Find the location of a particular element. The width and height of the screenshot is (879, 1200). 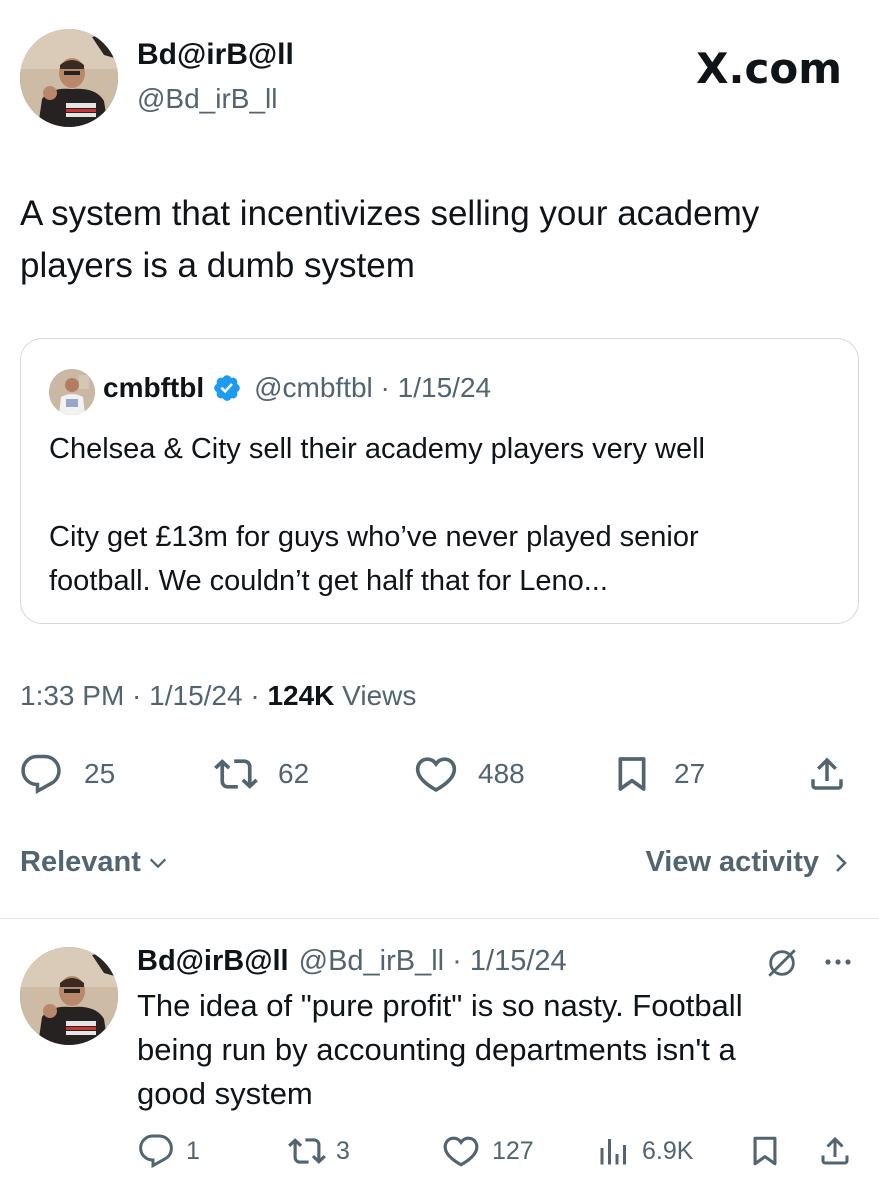

author-handle: @Bd_irB_ll is located at coordinates (207, 99).